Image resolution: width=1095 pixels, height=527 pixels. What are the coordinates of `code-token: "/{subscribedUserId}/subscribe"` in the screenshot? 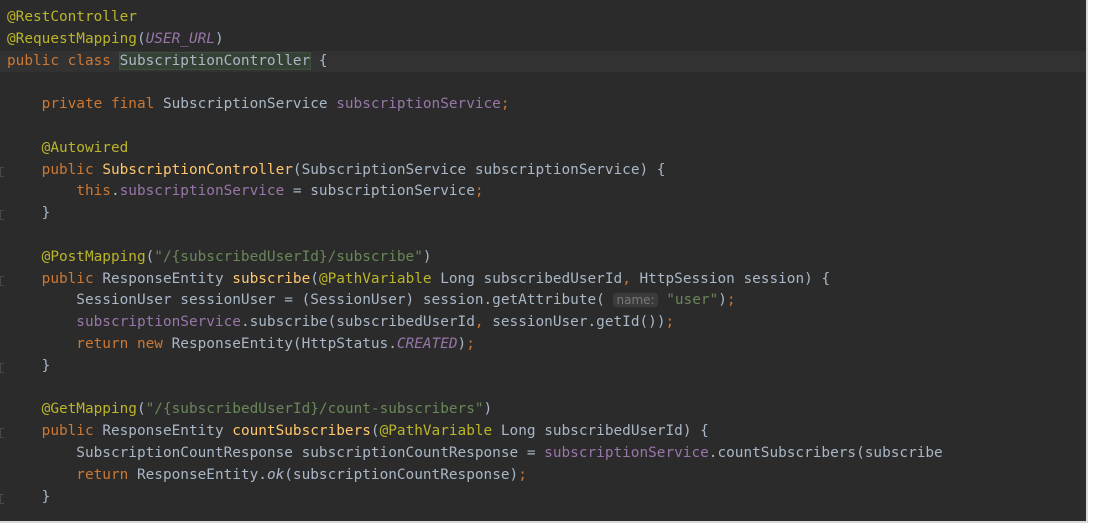 It's located at (288, 256).